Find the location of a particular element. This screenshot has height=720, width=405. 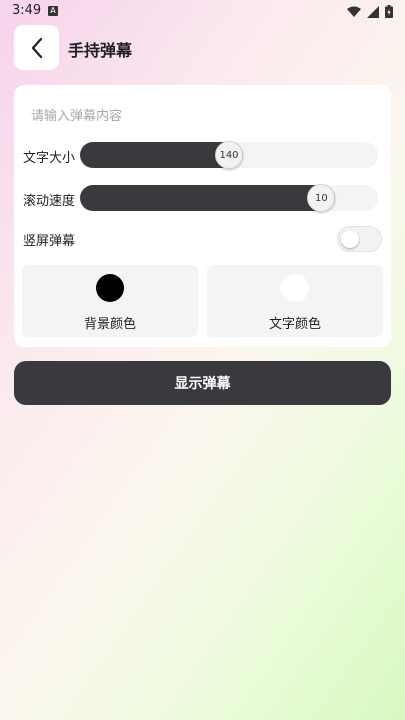

font-size-slider-thumb: 140 is located at coordinates (229, 155).